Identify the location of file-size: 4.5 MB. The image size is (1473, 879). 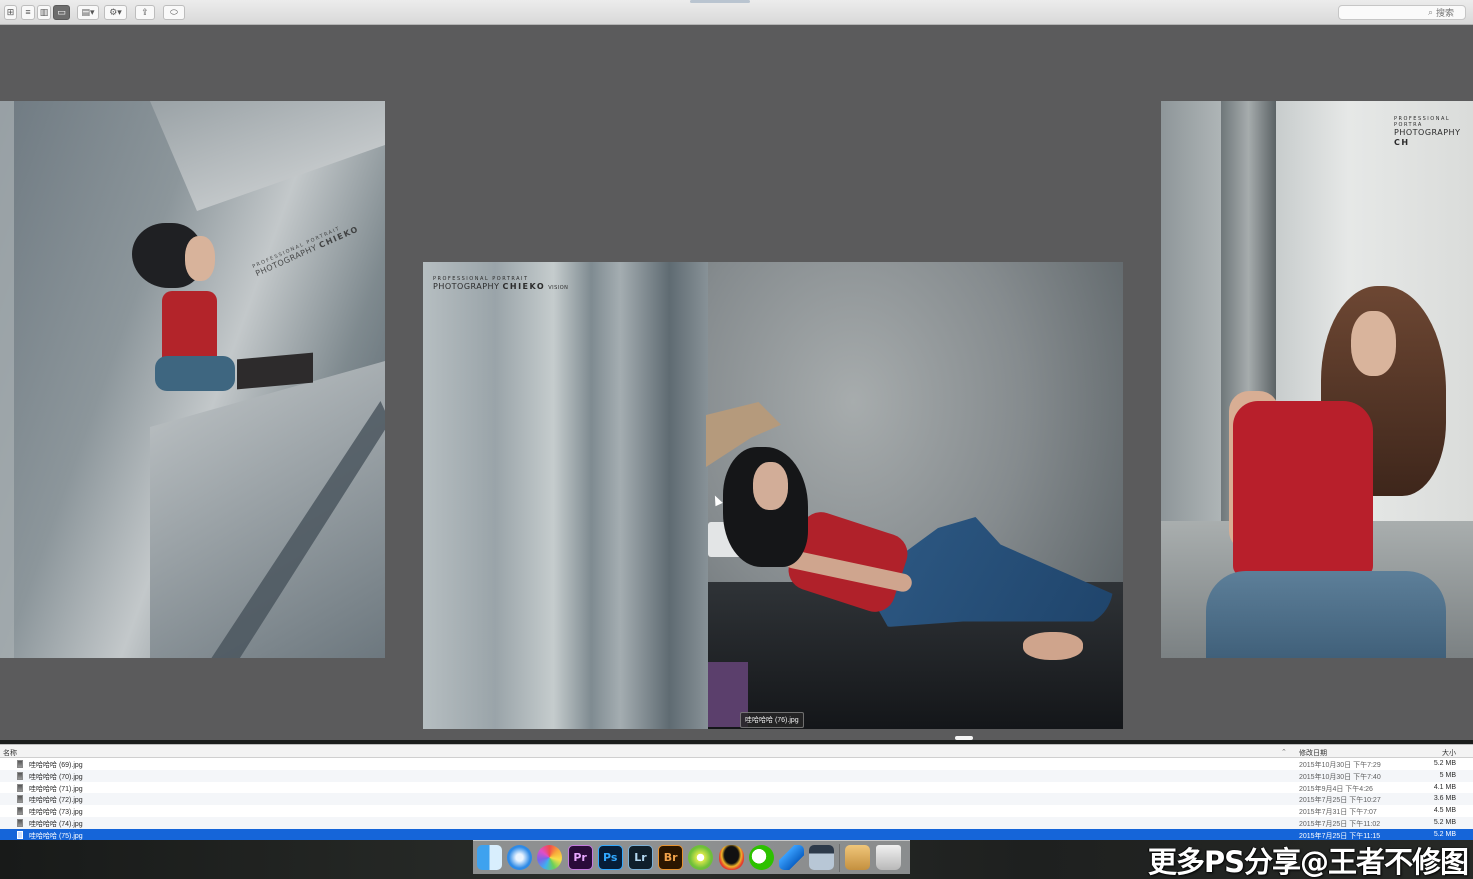
(1444, 811).